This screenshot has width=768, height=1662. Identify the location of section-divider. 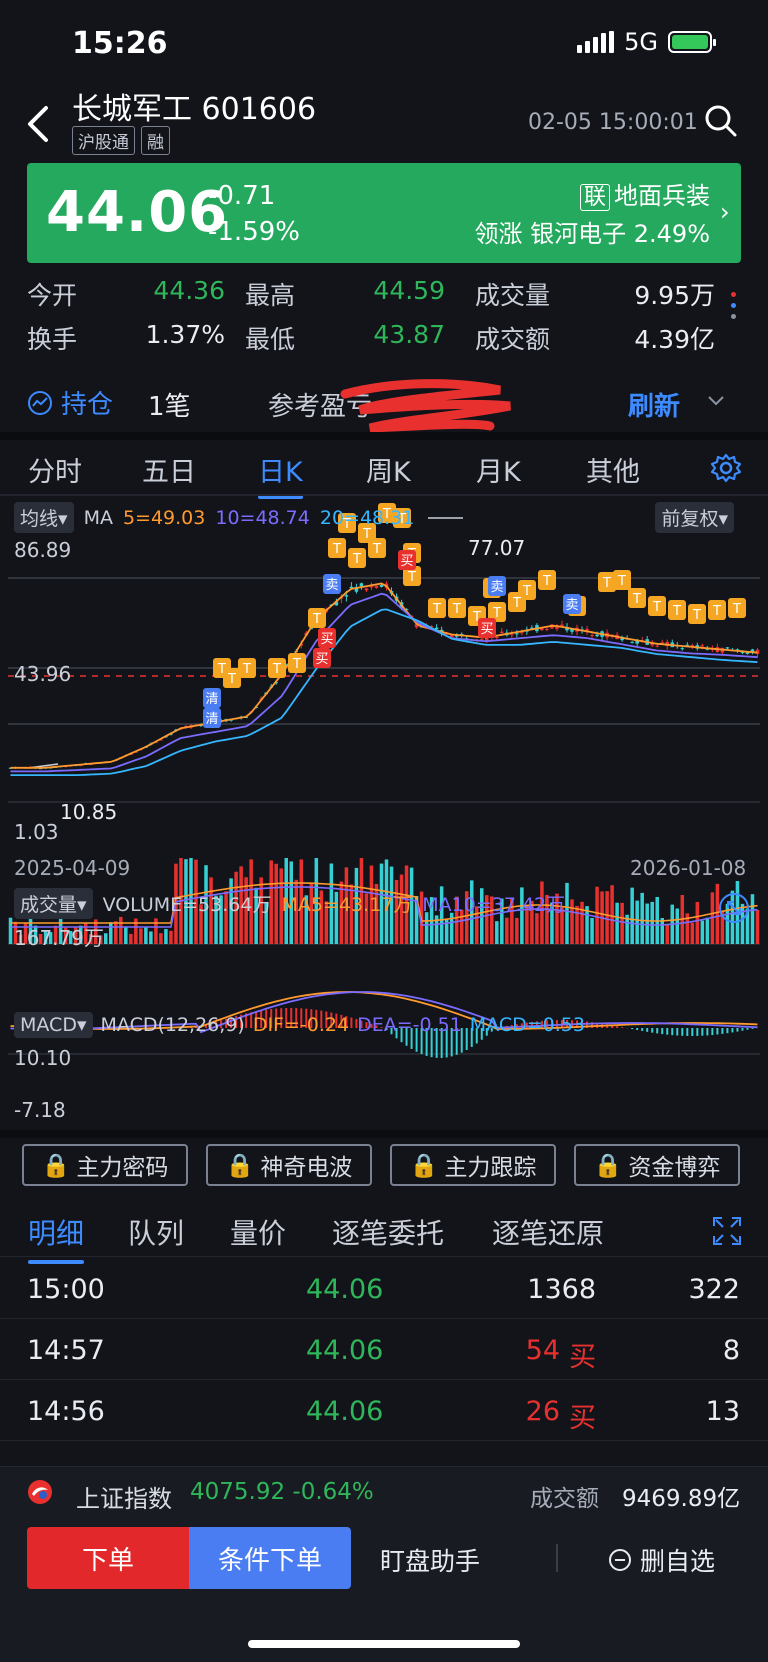
(384, 436).